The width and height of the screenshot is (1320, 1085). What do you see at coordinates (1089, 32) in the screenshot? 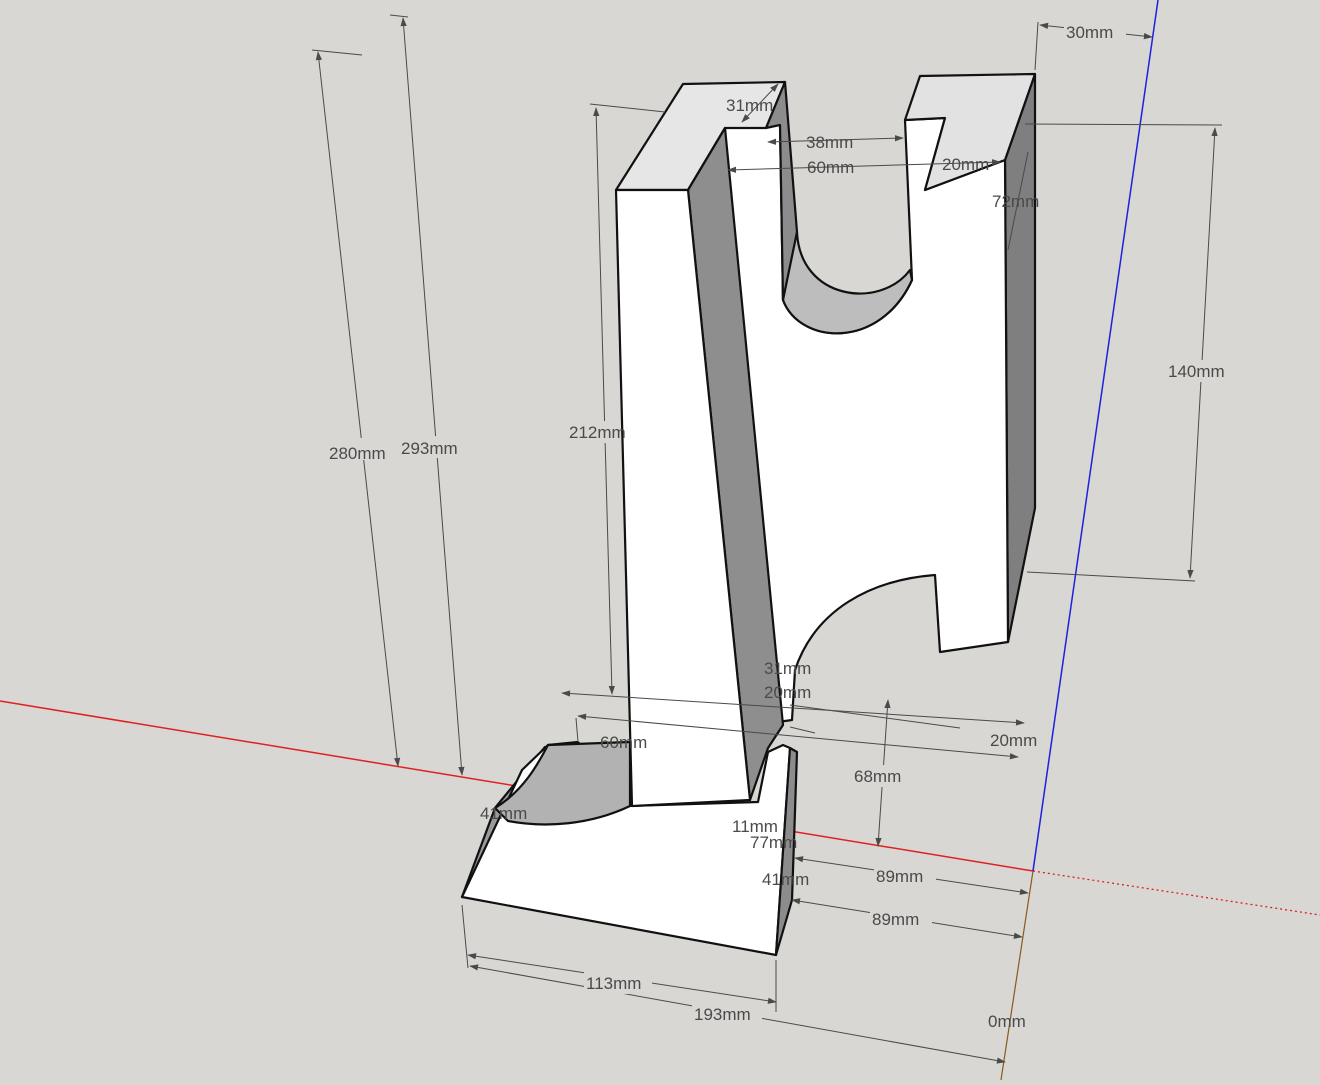
I see `dim-30-label: 30mm` at bounding box center [1089, 32].